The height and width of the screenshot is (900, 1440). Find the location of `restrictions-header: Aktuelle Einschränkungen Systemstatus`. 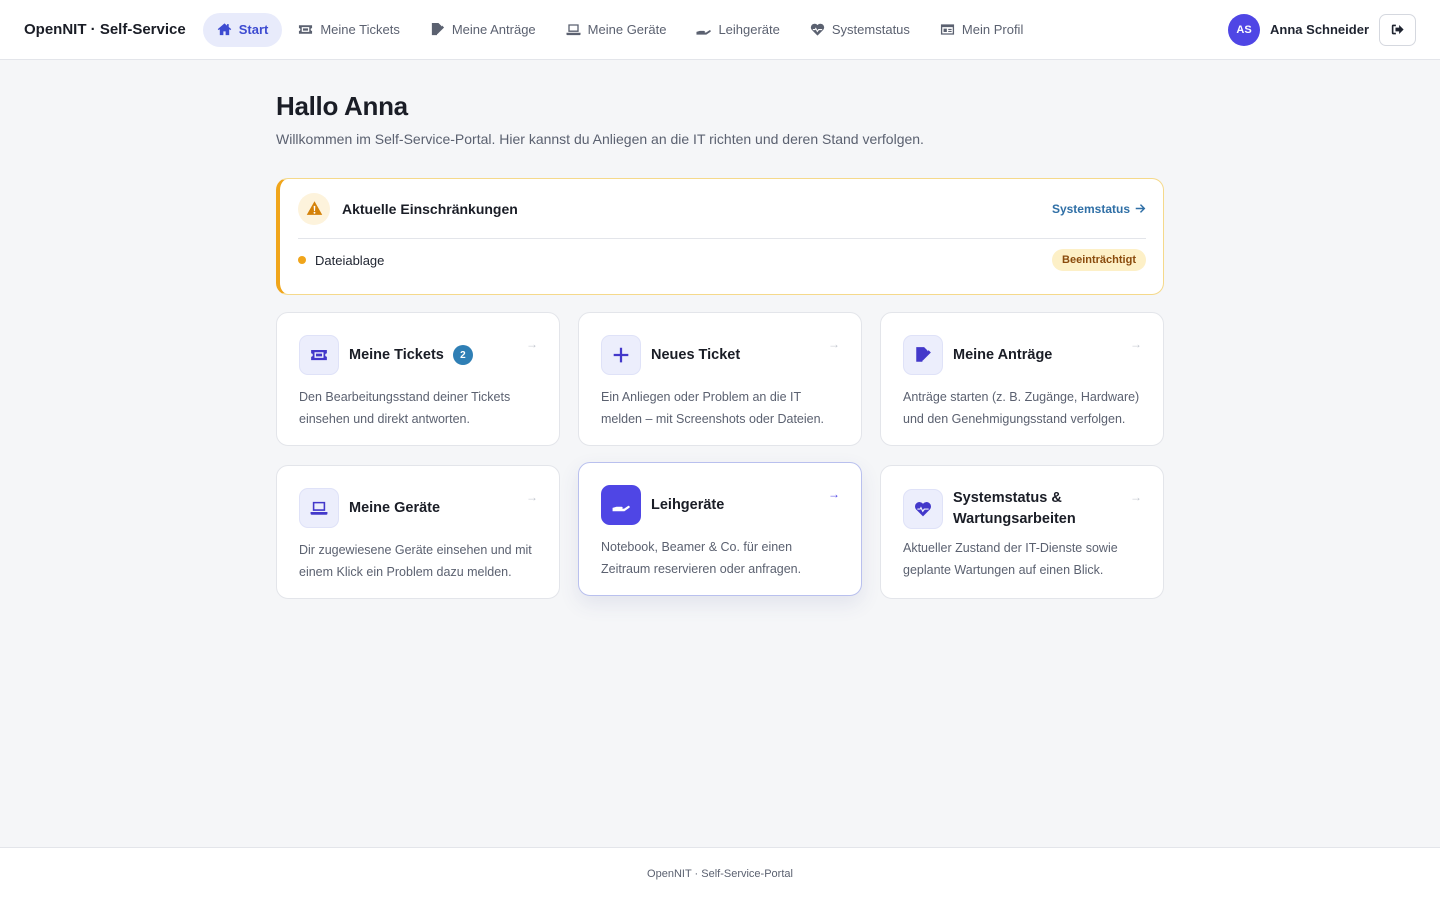

restrictions-header: Aktuelle Einschränkungen Systemstatus is located at coordinates (722, 209).